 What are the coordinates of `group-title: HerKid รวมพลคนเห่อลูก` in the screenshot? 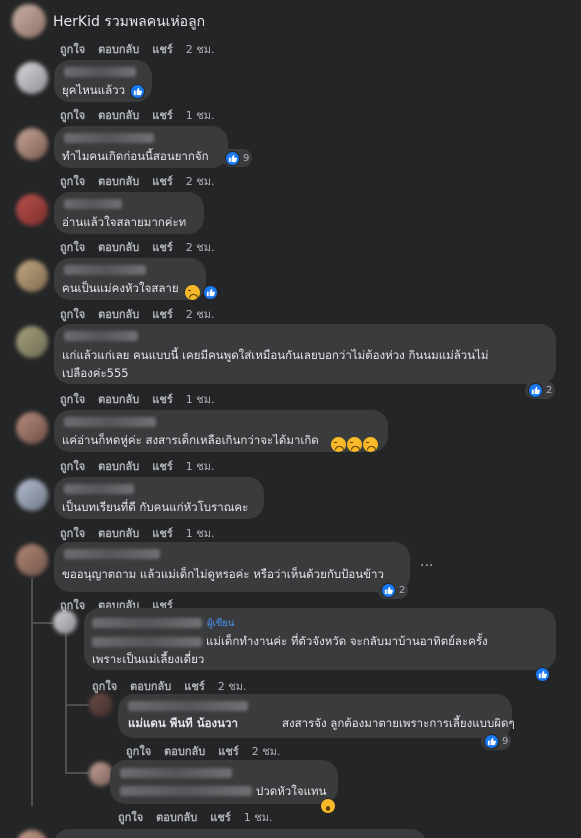 It's located at (129, 22).